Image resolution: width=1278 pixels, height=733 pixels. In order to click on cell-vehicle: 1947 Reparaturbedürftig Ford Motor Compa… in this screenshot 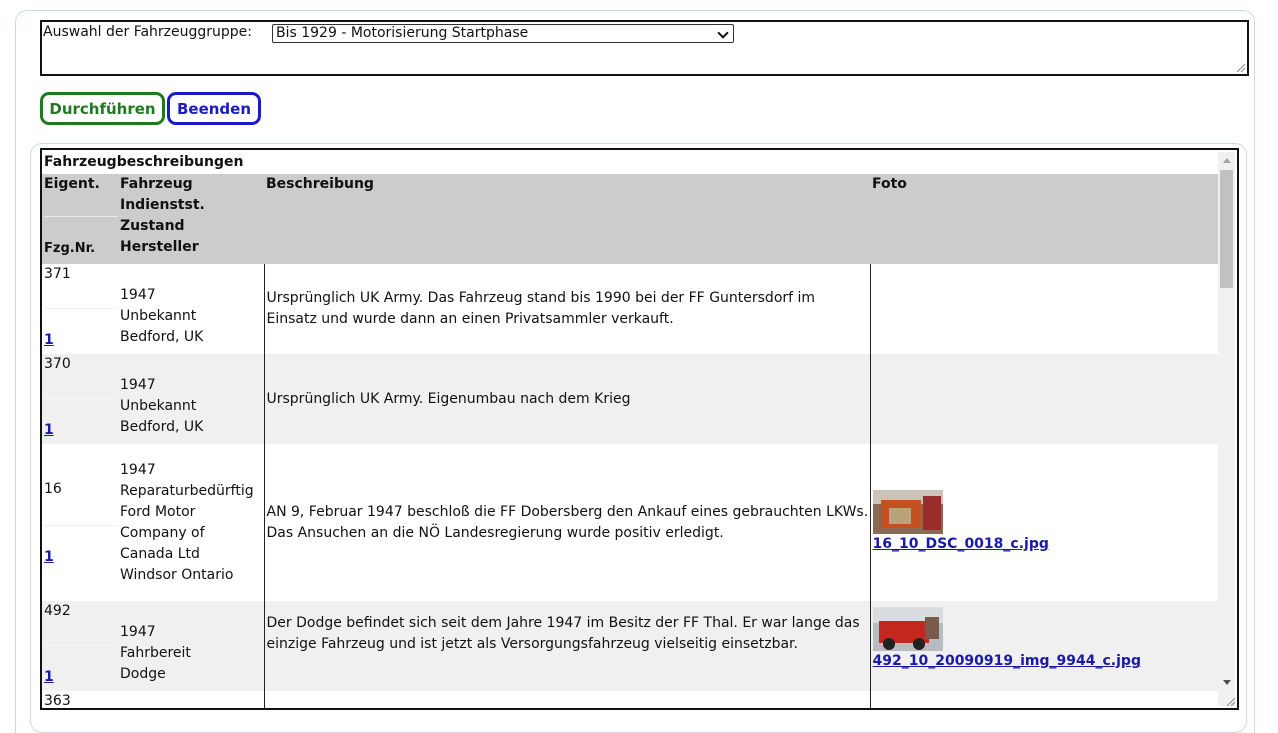, I will do `click(191, 522)`.